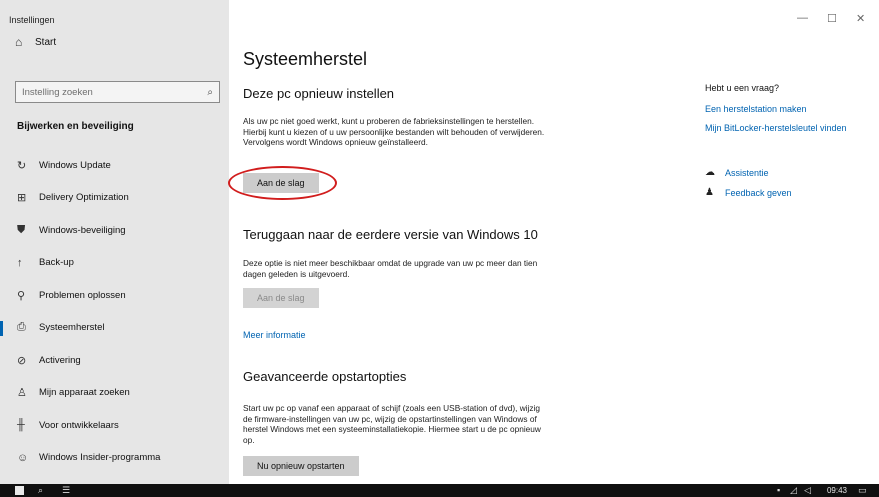 Image resolution: width=879 pixels, height=497 pixels. What do you see at coordinates (22, 165) in the screenshot?
I see `refresh-icon: ↻` at bounding box center [22, 165].